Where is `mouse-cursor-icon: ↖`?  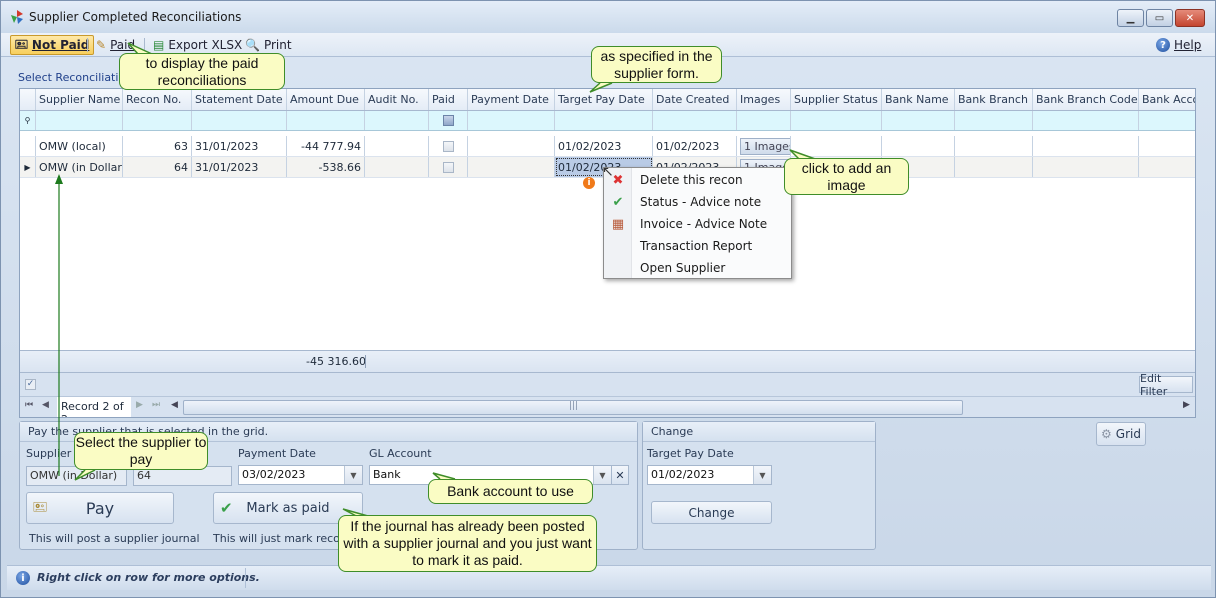
mouse-cursor-icon: ↖ is located at coordinates (608, 172).